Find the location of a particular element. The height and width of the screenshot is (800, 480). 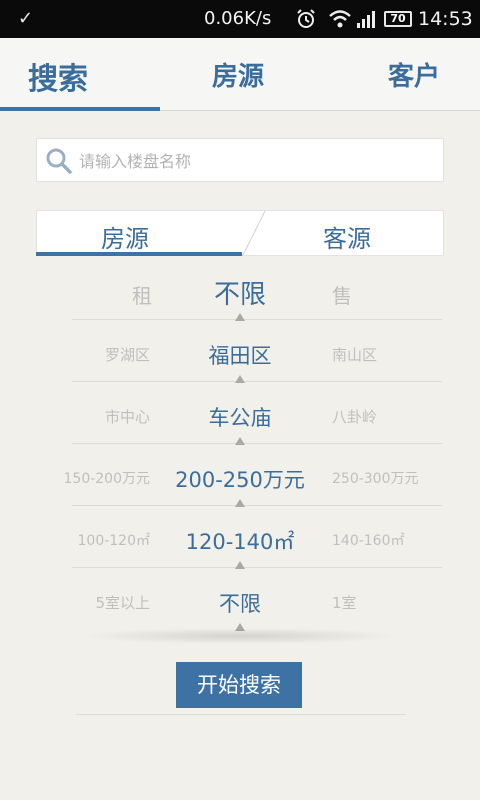

status-bar: ✓ 0.06K/s 70 14:53 is located at coordinates (240, 19).